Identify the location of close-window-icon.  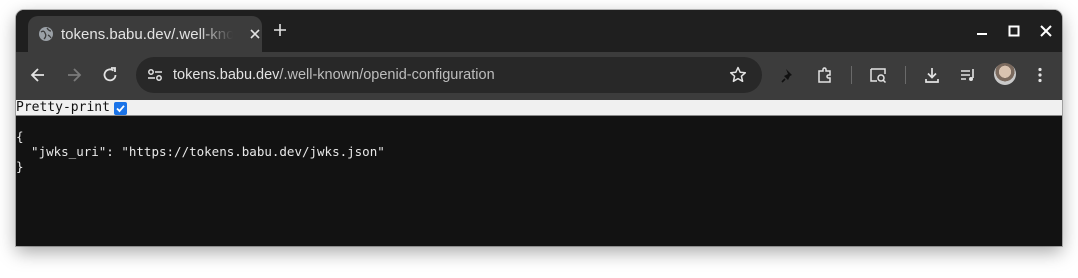
(1046, 31).